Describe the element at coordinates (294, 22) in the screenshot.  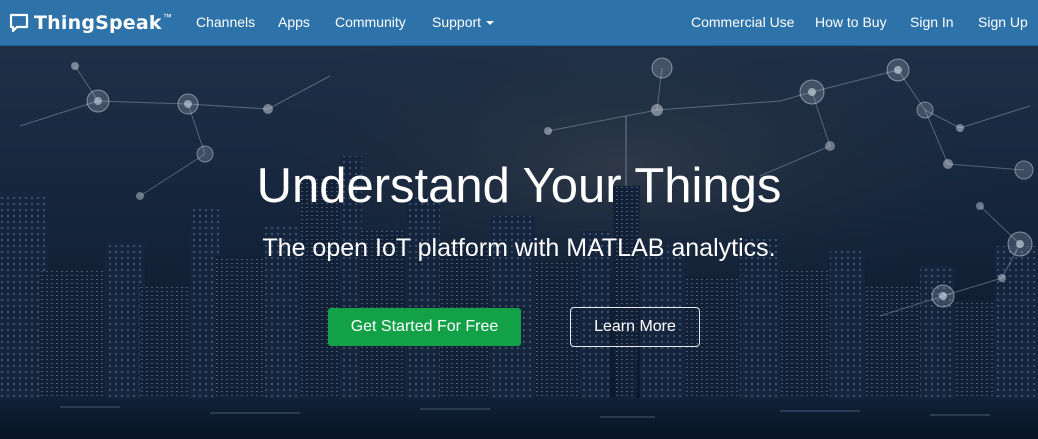
I see `nav-apps: Apps` at that location.